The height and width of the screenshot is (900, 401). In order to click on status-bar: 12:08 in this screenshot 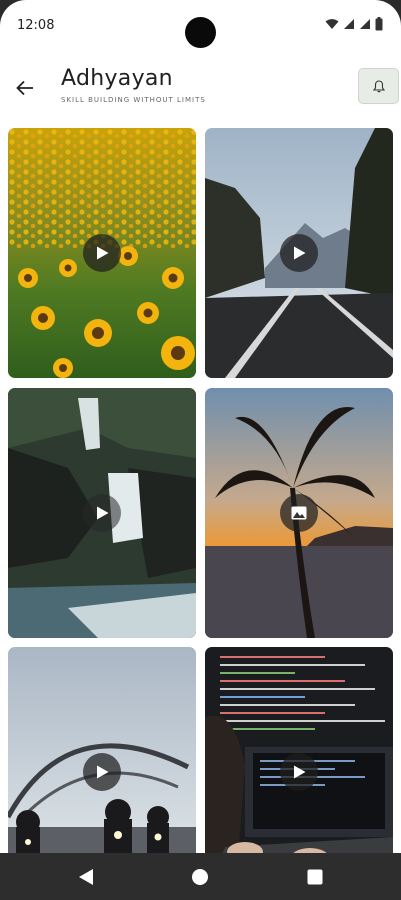, I will do `click(200, 25)`.